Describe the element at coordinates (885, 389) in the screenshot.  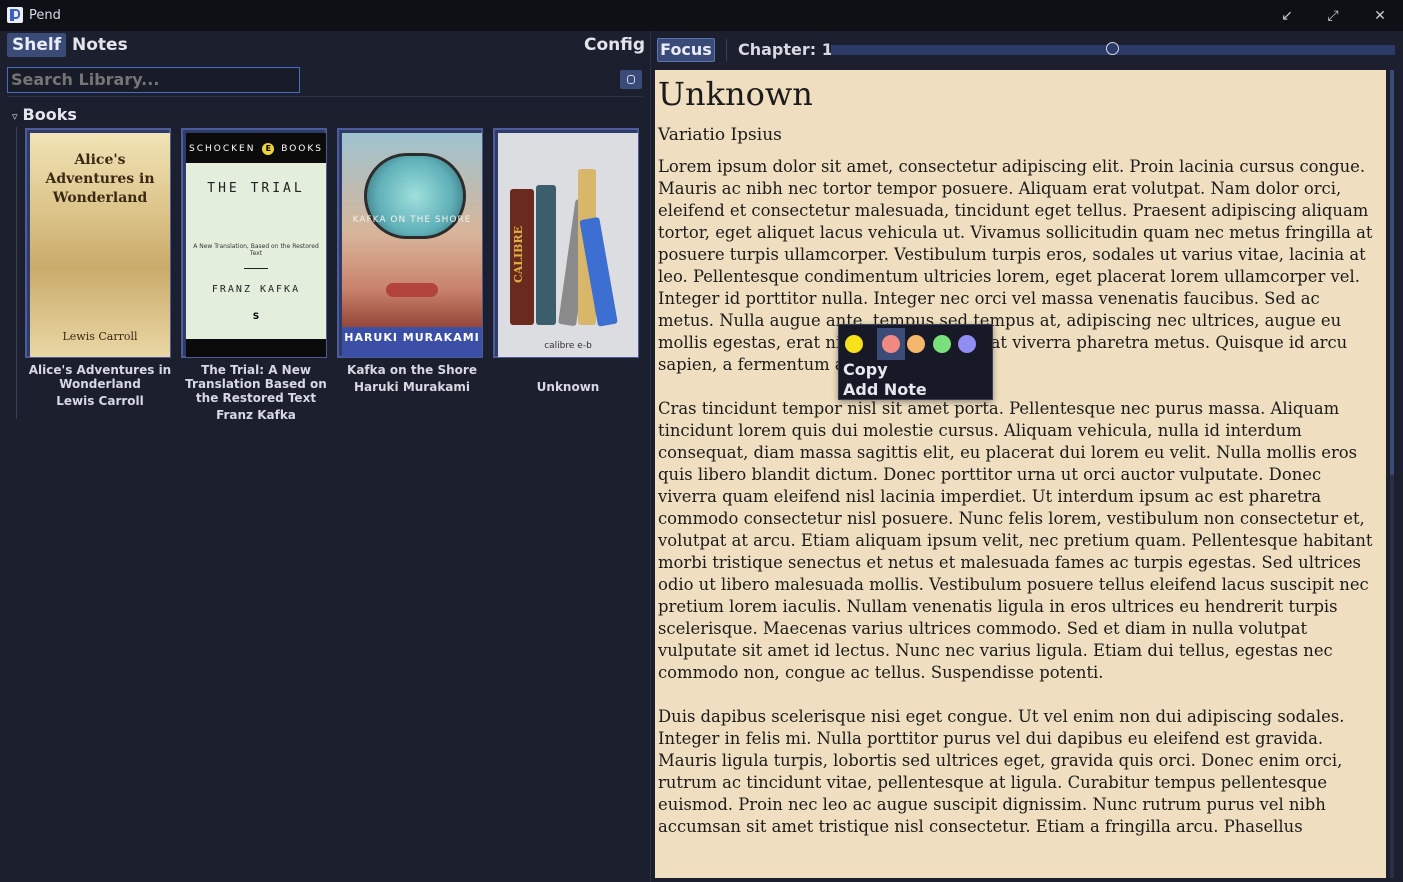
I see `add-note-menu-item: Add Note` at that location.